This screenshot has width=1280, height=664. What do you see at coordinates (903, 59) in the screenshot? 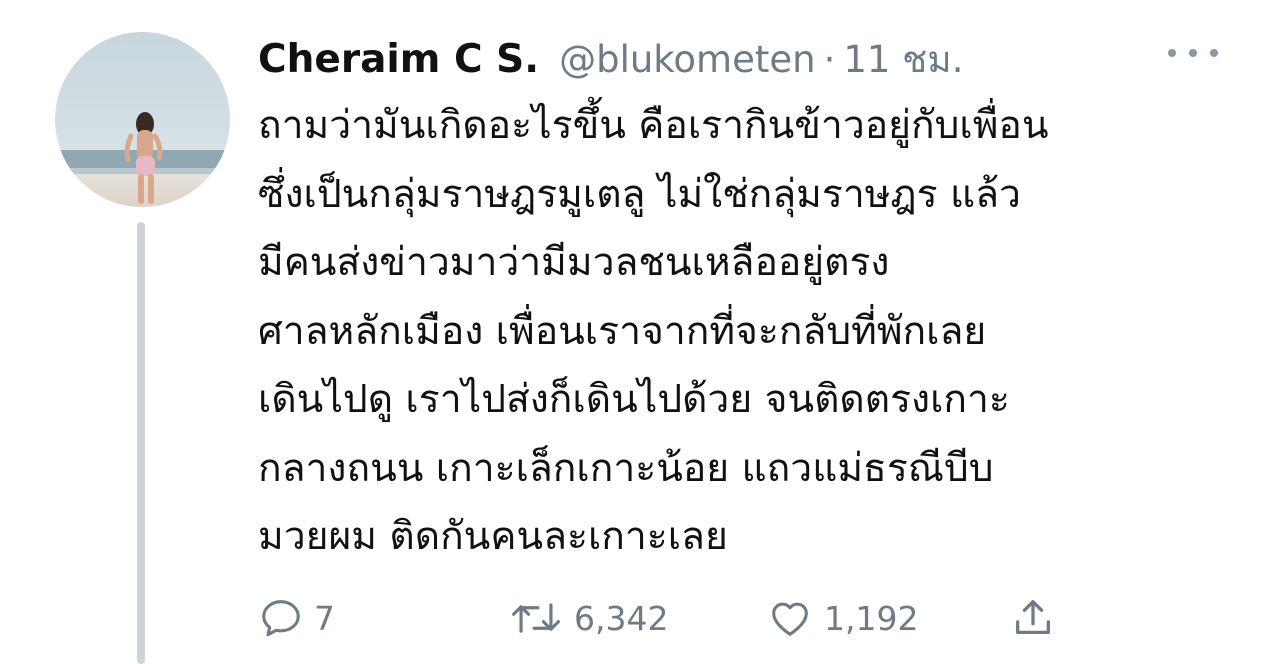
I see `tweet-timestamp: 11 ชม.` at bounding box center [903, 59].